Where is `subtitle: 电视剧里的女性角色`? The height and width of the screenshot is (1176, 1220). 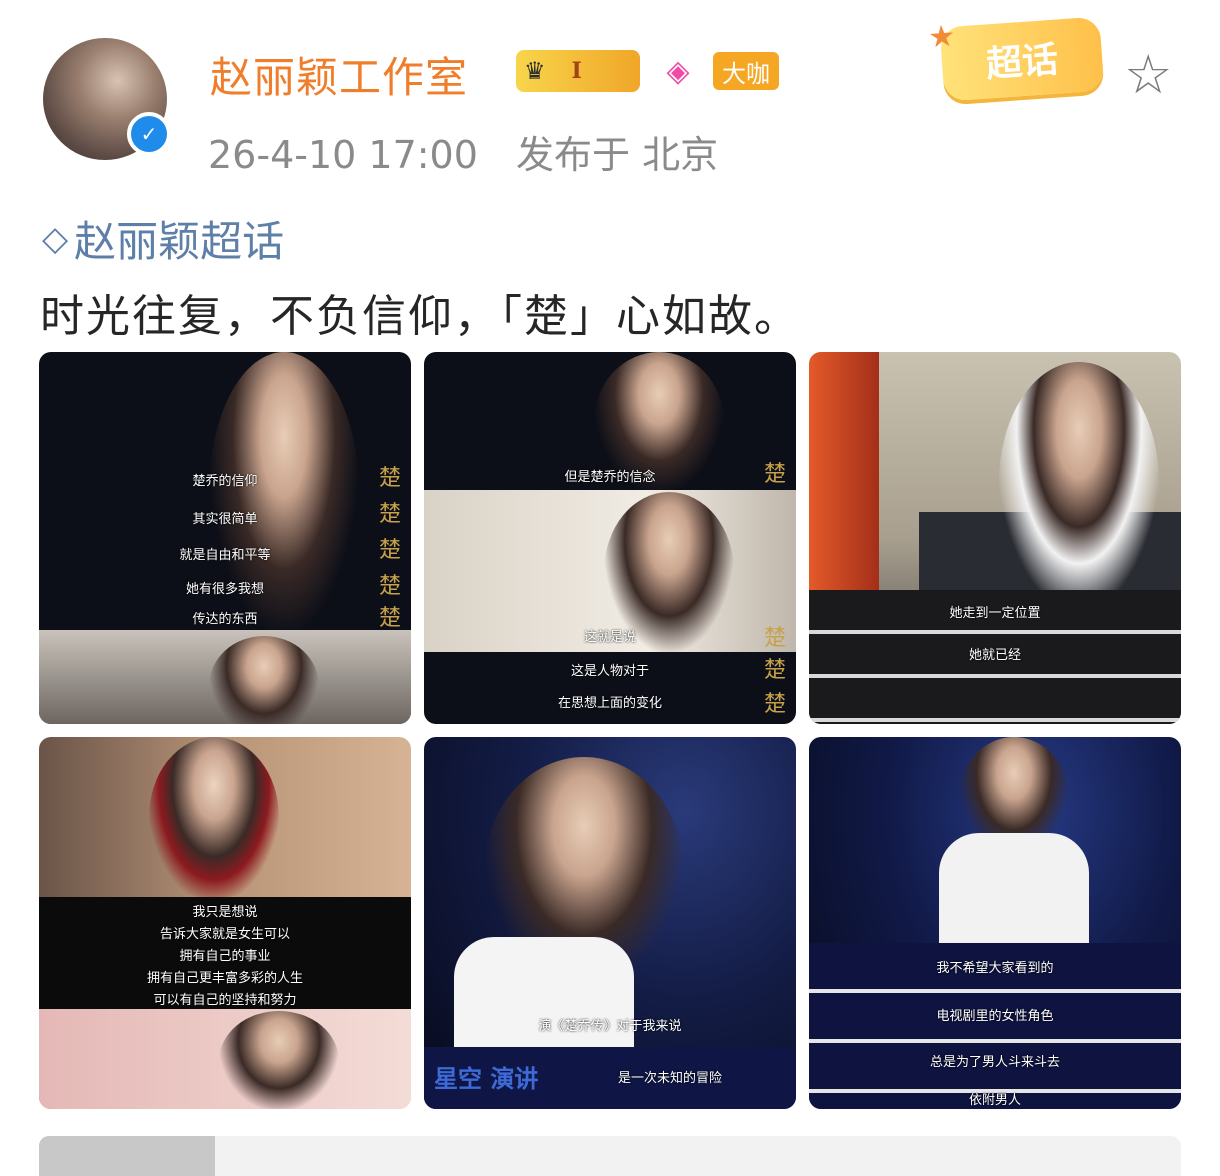 subtitle: 电视剧里的女性角色 is located at coordinates (995, 1016).